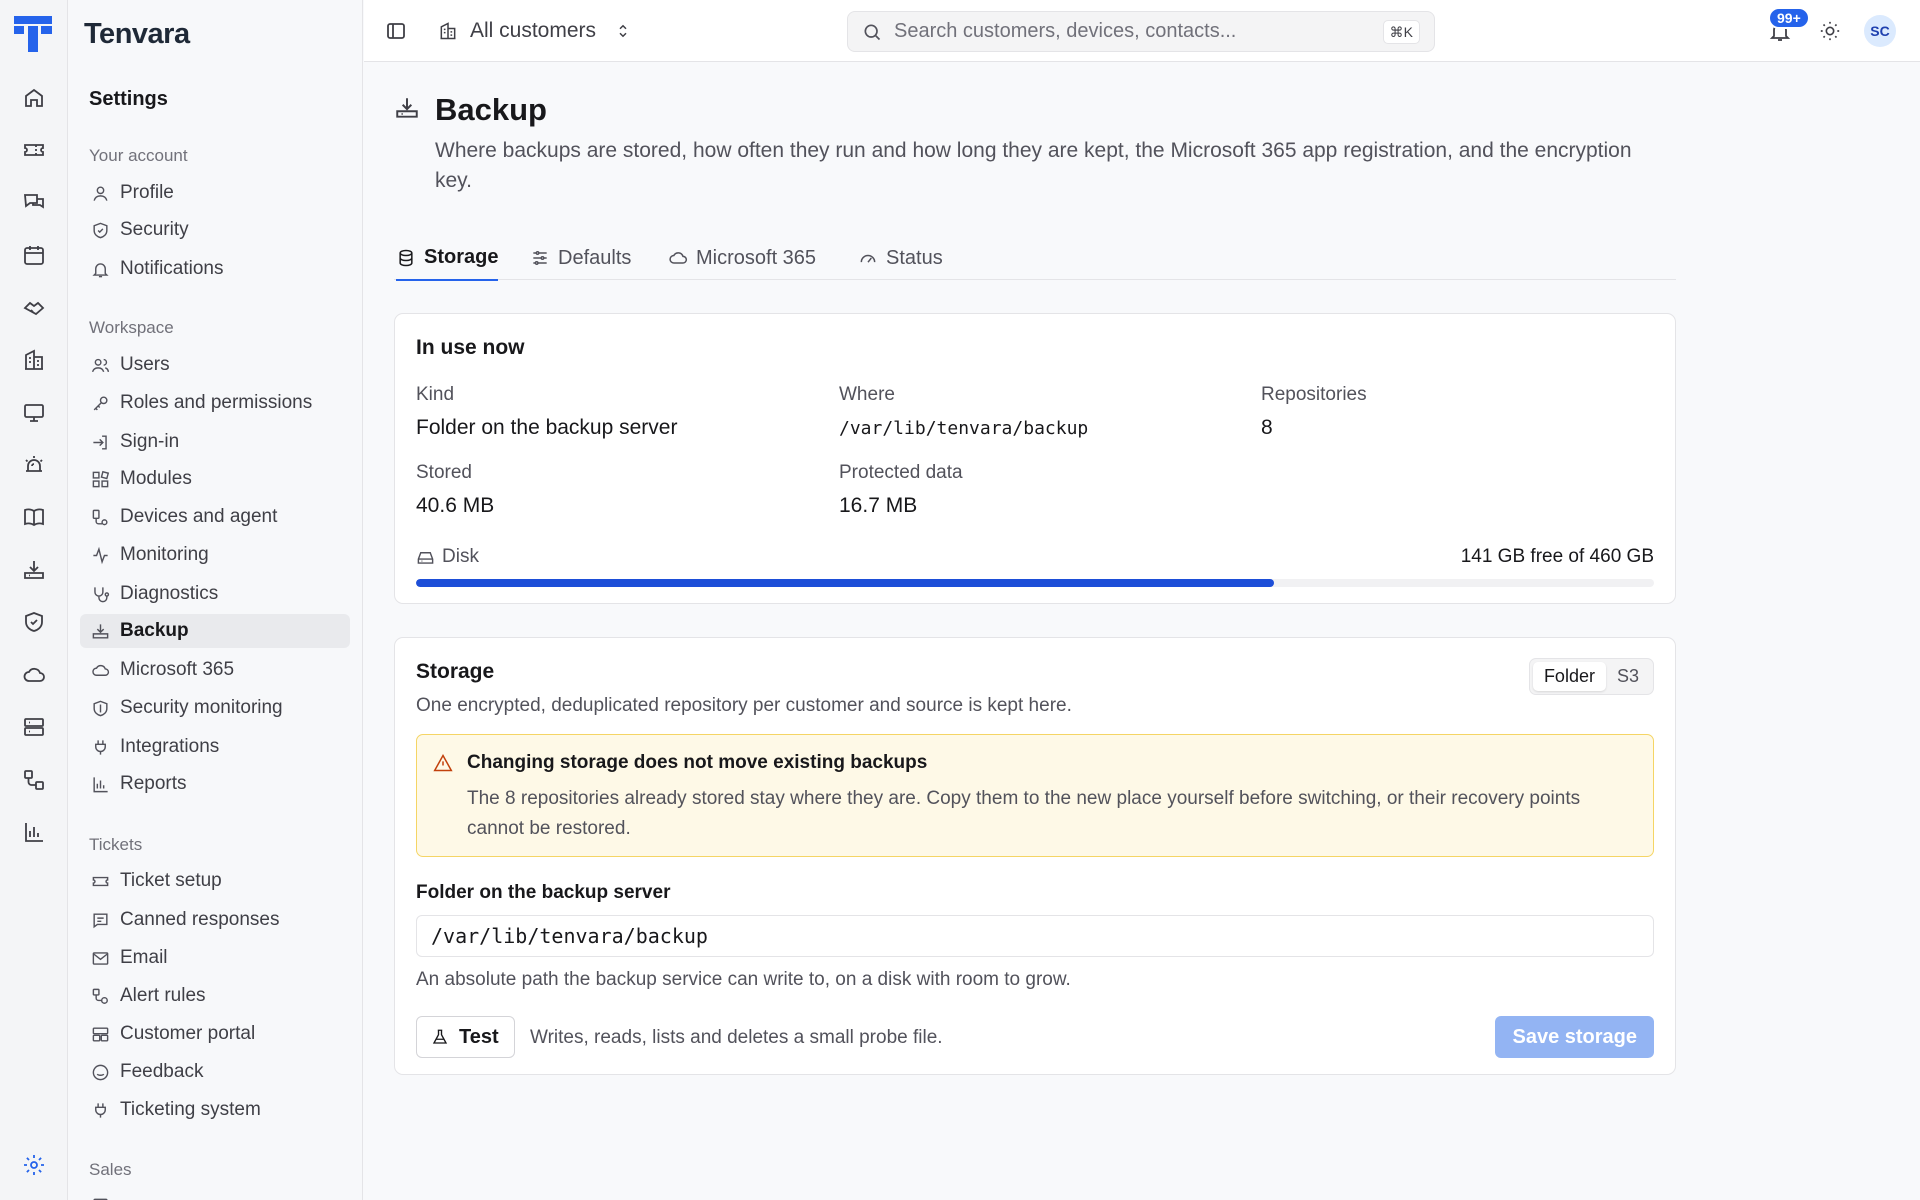 The height and width of the screenshot is (1200, 1920). I want to click on sidebar-item-label: Alert rules, so click(163, 995).